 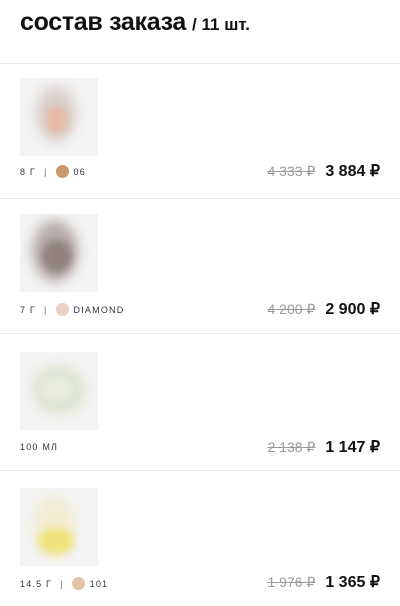 I want to click on current-price: 2 900 ₽, so click(x=352, y=309).